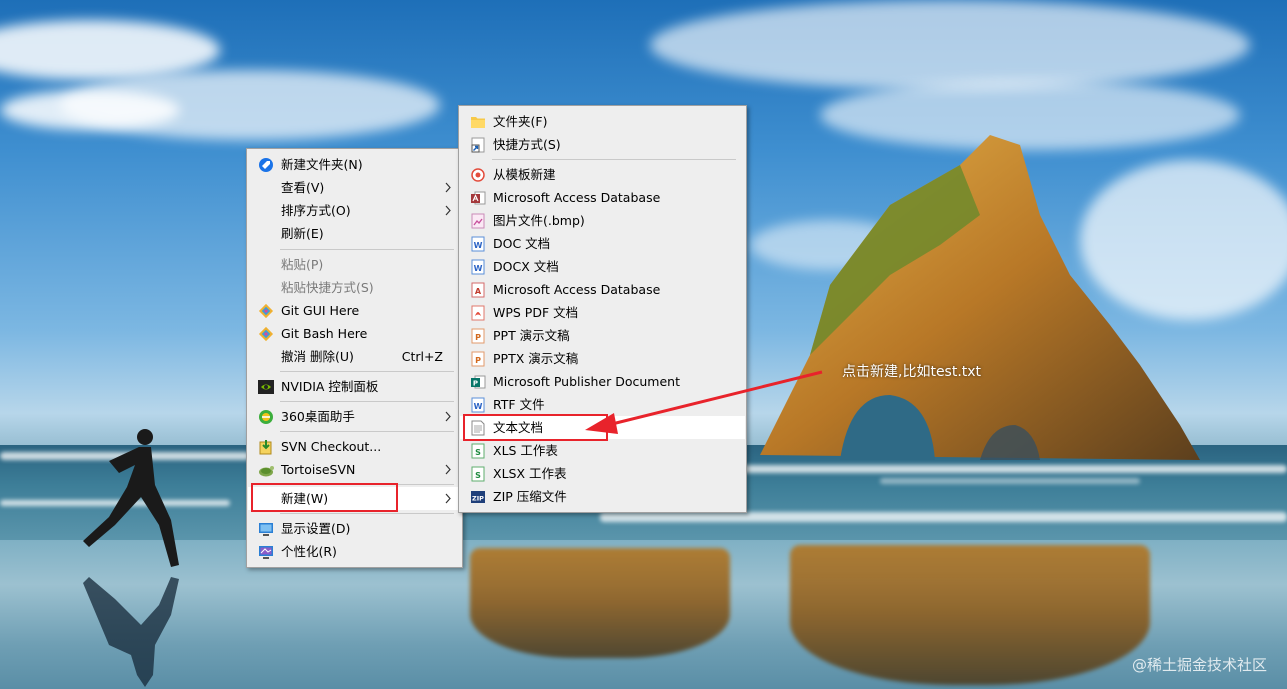 Image resolution: width=1287 pixels, height=689 pixels. I want to click on annotation-note: 点击新建,比如test.txt, so click(912, 372).